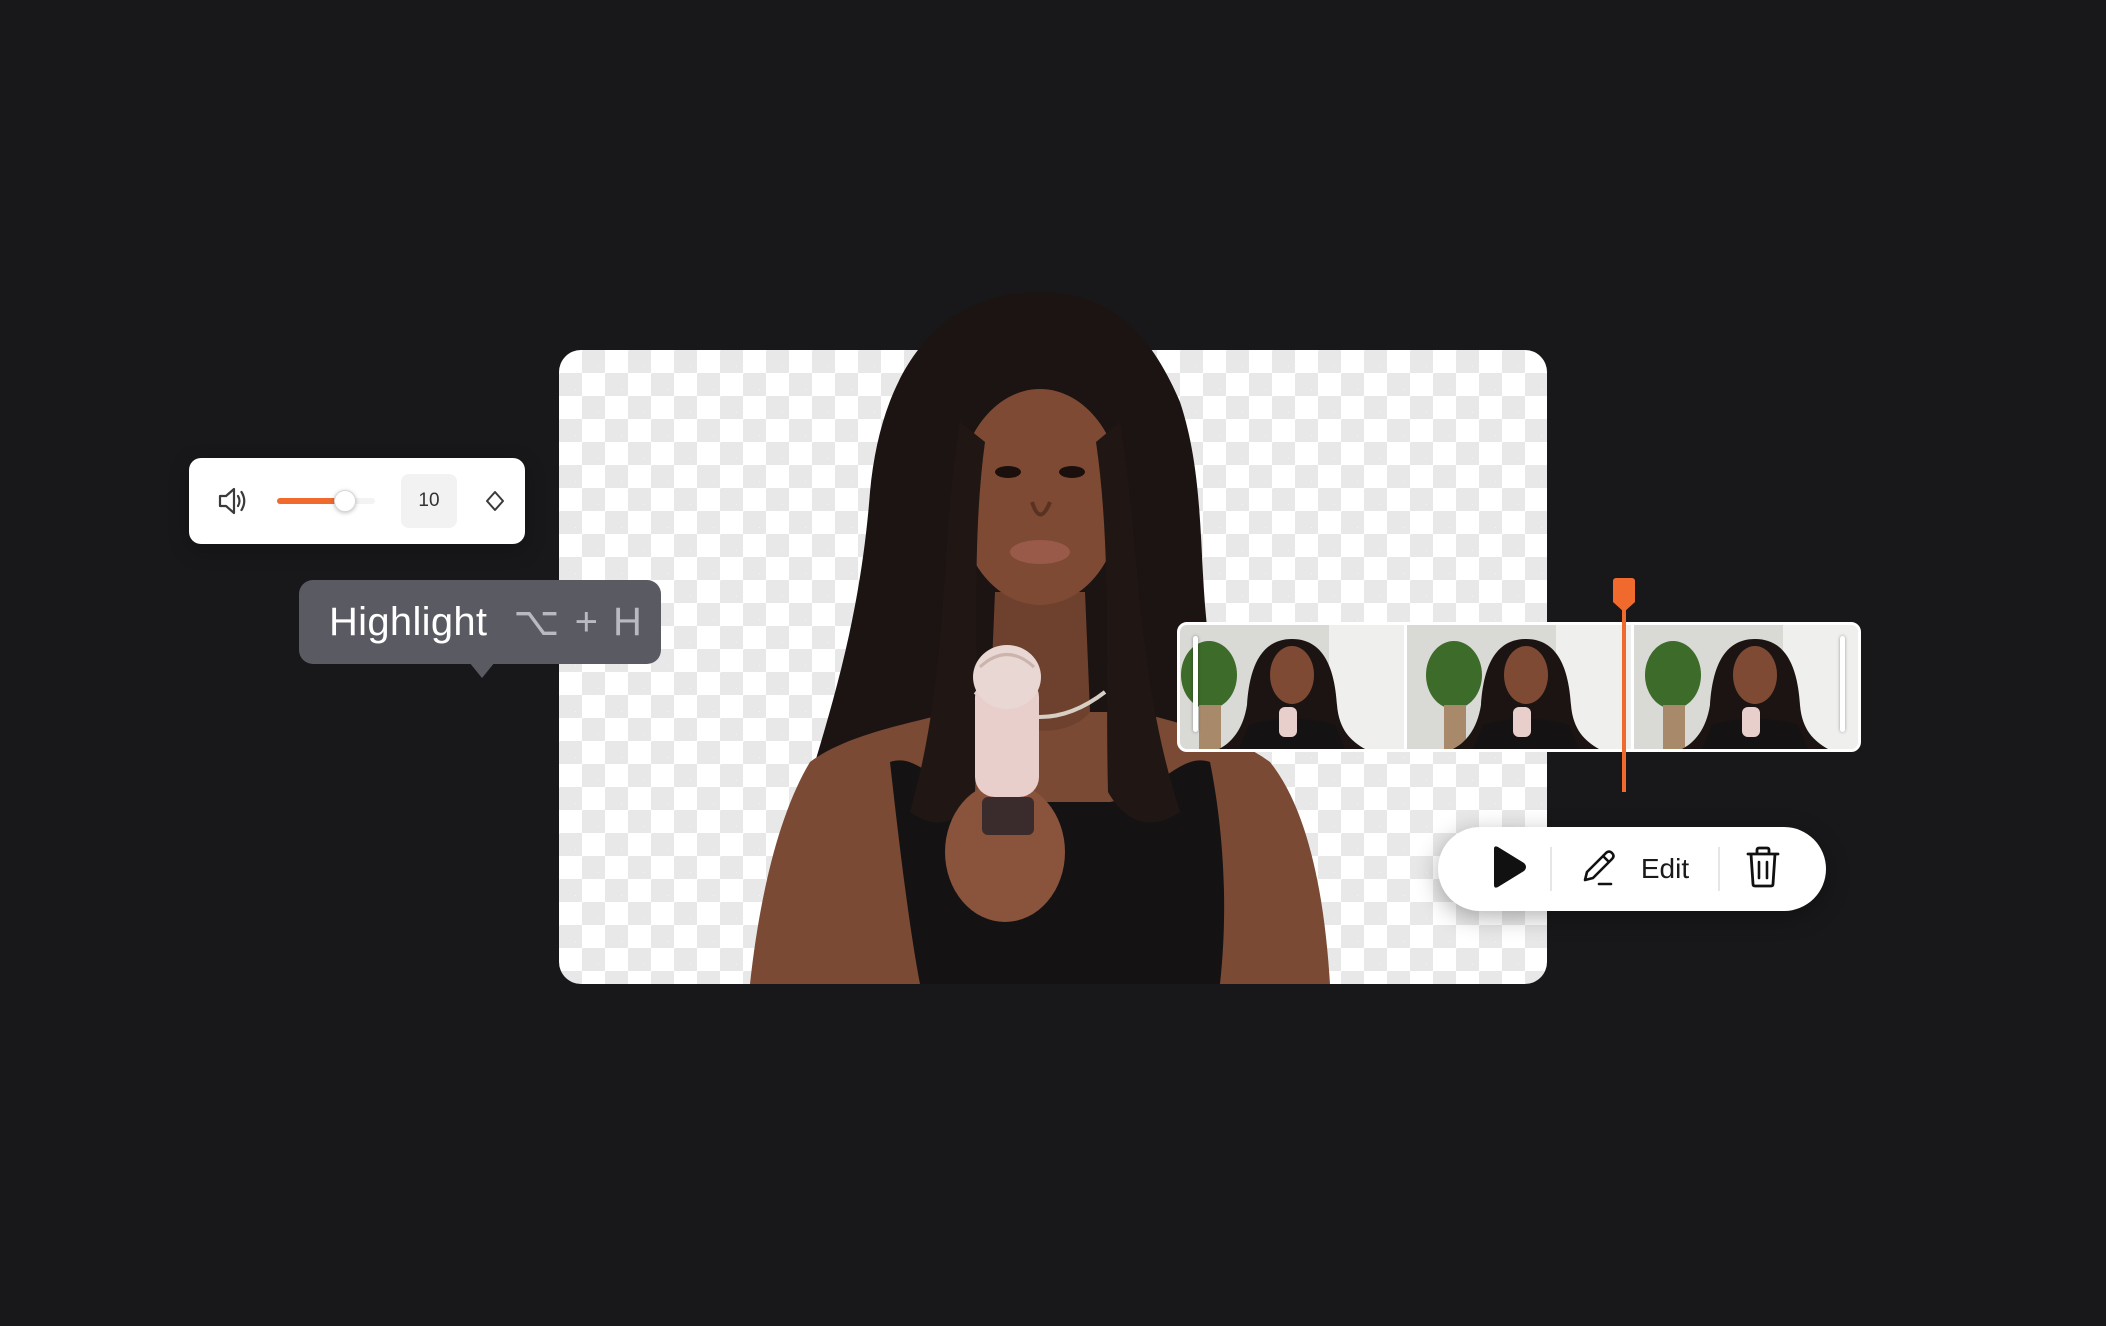 The height and width of the screenshot is (1326, 2106). I want to click on volume-value-input, so click(429, 501).